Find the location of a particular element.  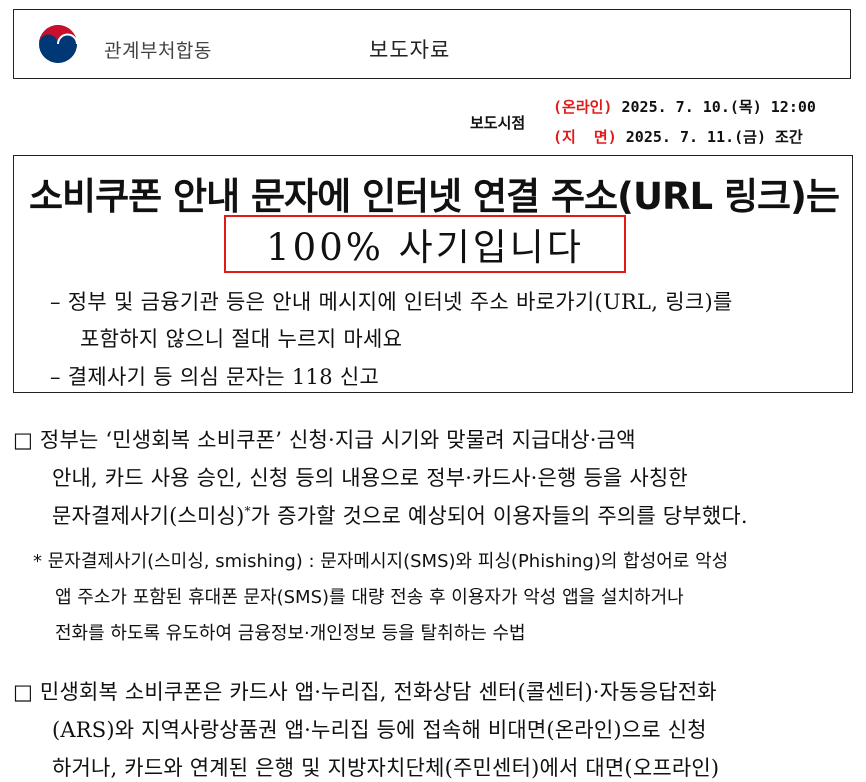

doc-type-title: 보도자료 is located at coordinates (410, 50).